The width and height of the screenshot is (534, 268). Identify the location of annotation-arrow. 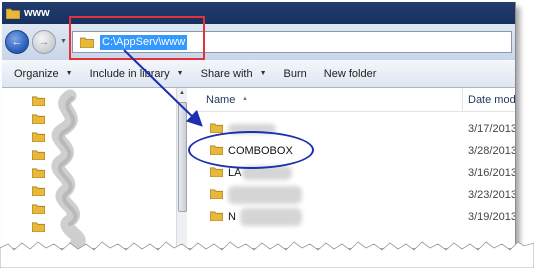
(163, 88).